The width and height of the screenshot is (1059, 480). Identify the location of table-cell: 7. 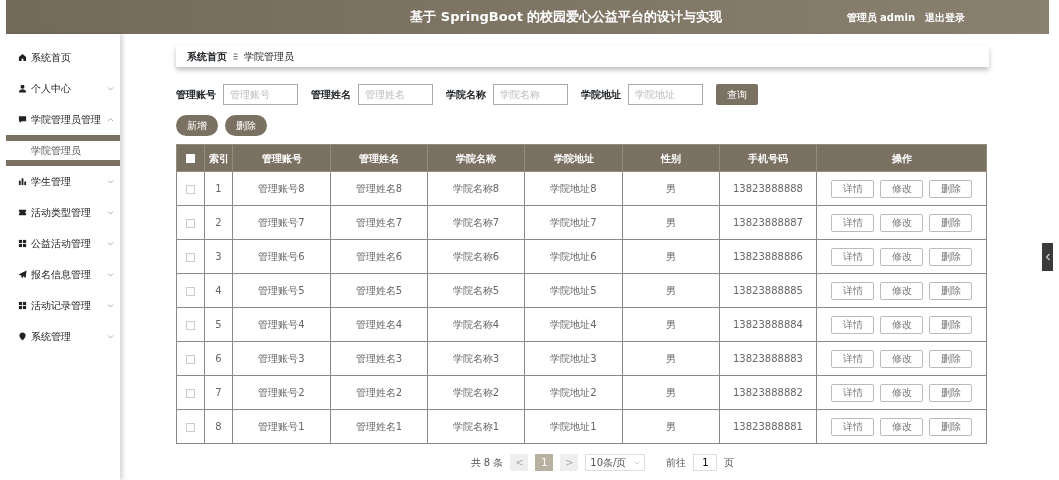
(218, 392).